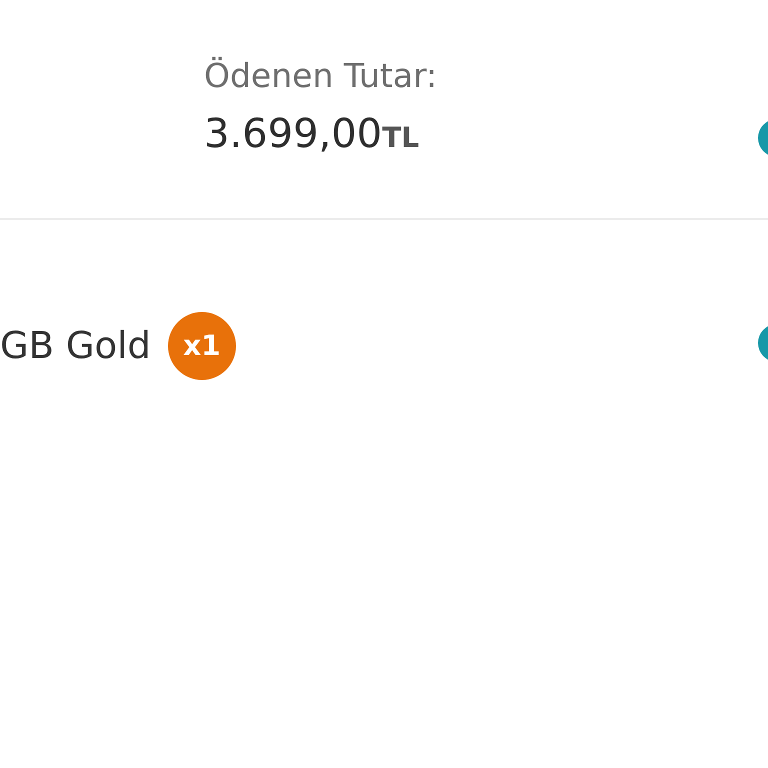  What do you see at coordinates (202, 346) in the screenshot?
I see `quantity-badge: x1` at bounding box center [202, 346].